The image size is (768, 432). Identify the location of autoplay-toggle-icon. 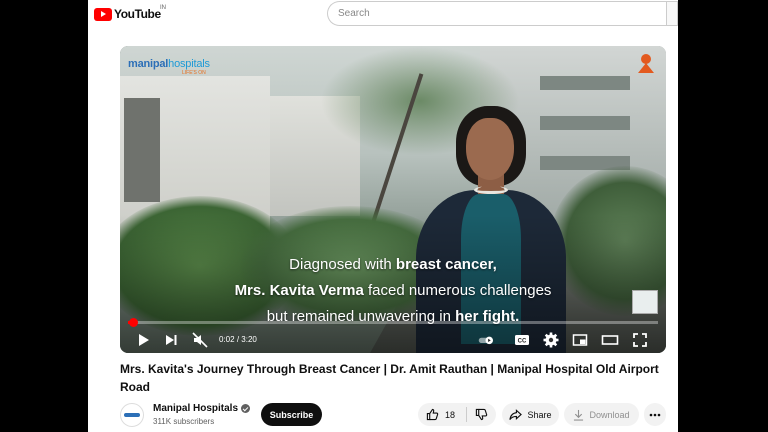
(490, 340).